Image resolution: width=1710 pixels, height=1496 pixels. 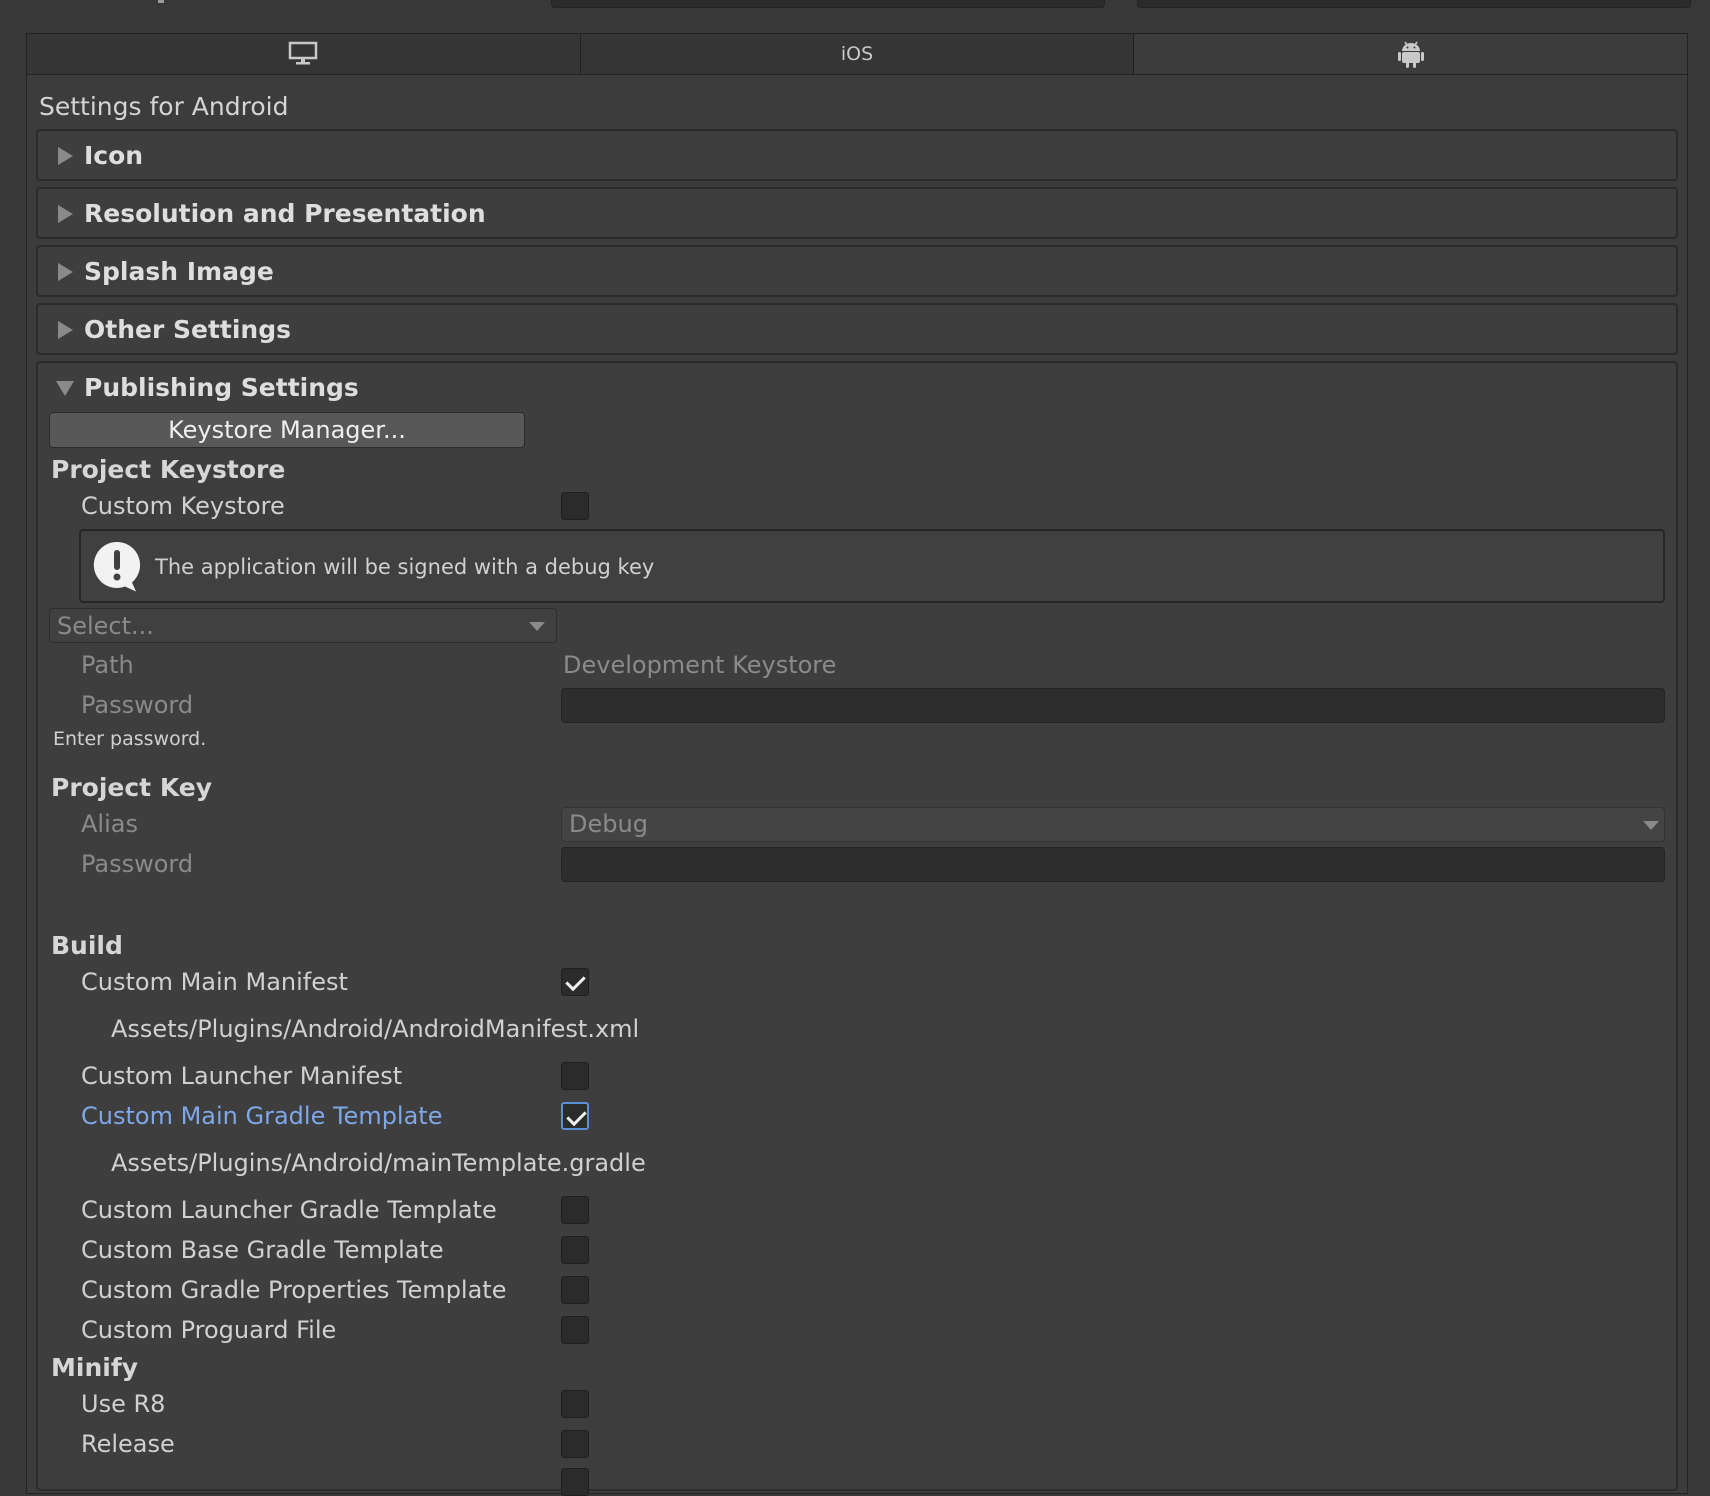 I want to click on project-key-heading: Project Key, so click(x=132, y=787).